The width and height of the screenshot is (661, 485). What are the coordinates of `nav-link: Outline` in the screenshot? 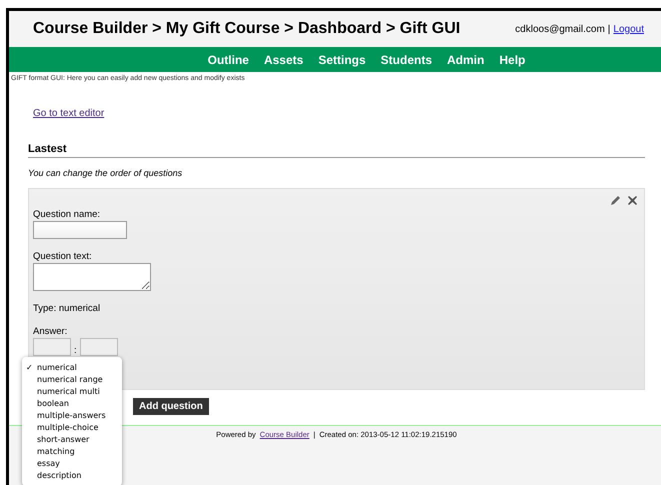 It's located at (228, 59).